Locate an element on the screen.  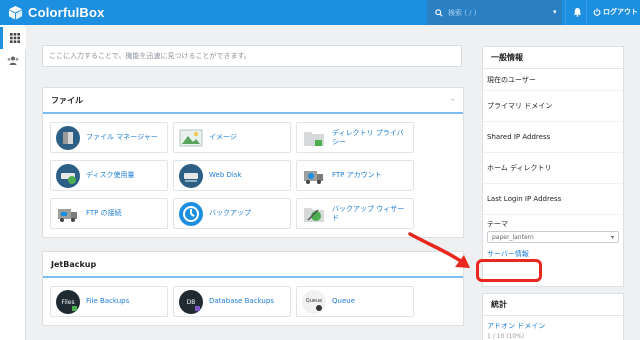
file-backups-badge: Files is located at coordinates (67, 302).